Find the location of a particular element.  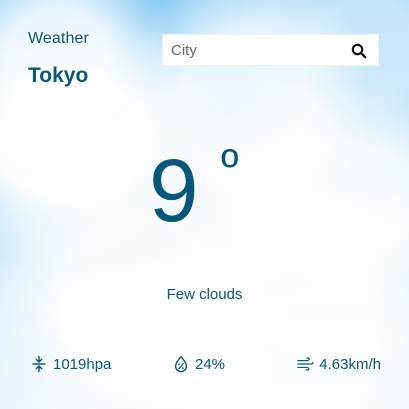

pressure-icon is located at coordinates (39, 364).